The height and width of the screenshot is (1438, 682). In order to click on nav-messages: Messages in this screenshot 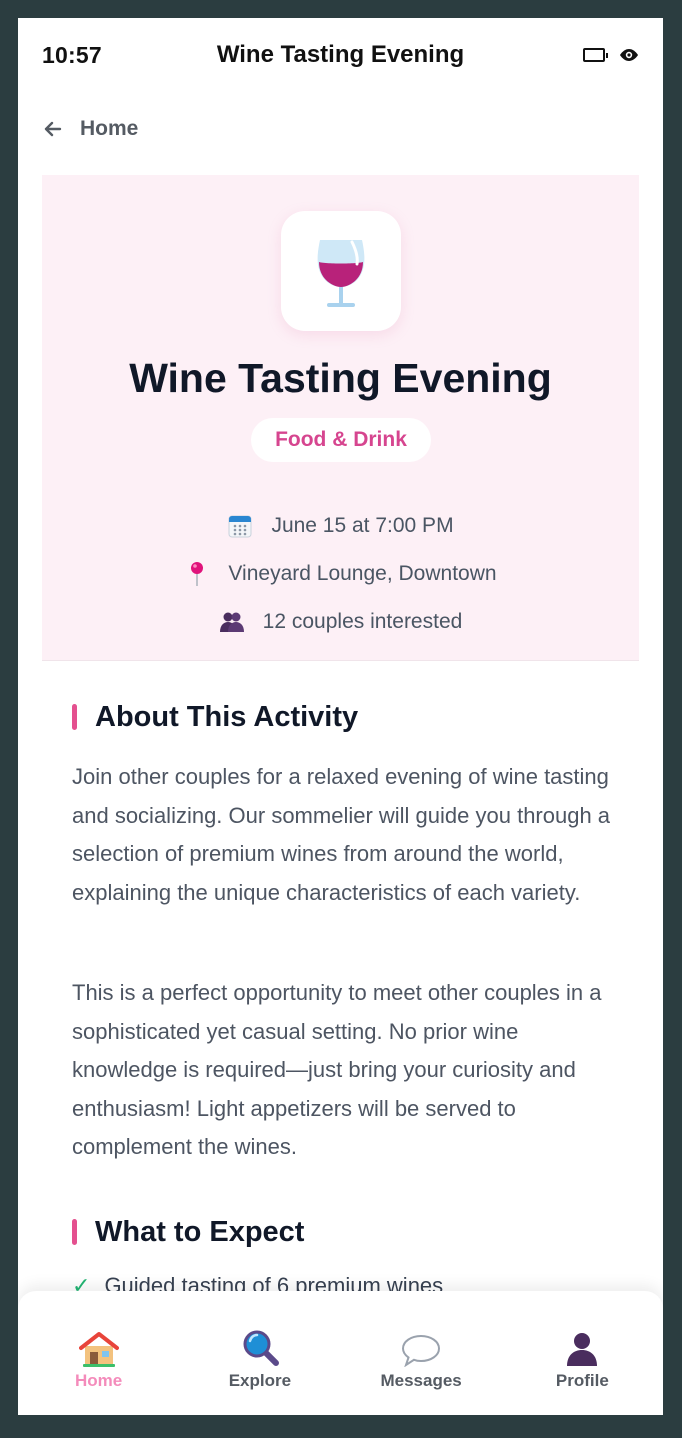, I will do `click(421, 1360)`.